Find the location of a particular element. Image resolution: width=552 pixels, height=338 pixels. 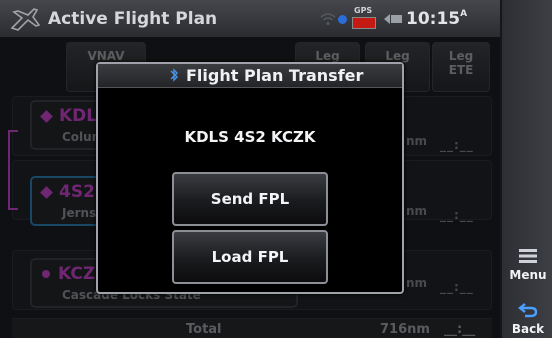

back-label: Back is located at coordinates (528, 329).